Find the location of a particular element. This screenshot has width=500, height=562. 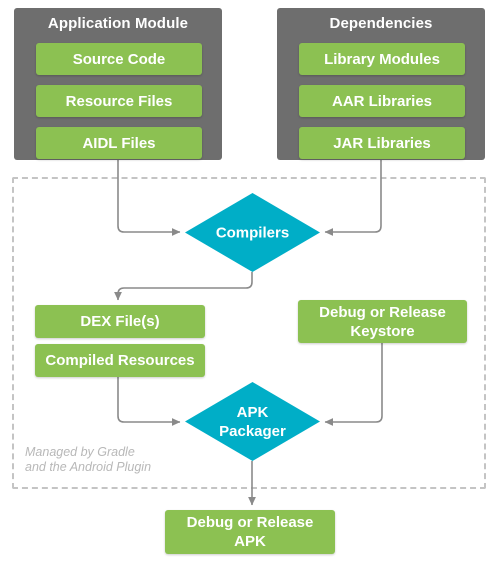

box-keystore: Debug or Release Keystore is located at coordinates (382, 321).